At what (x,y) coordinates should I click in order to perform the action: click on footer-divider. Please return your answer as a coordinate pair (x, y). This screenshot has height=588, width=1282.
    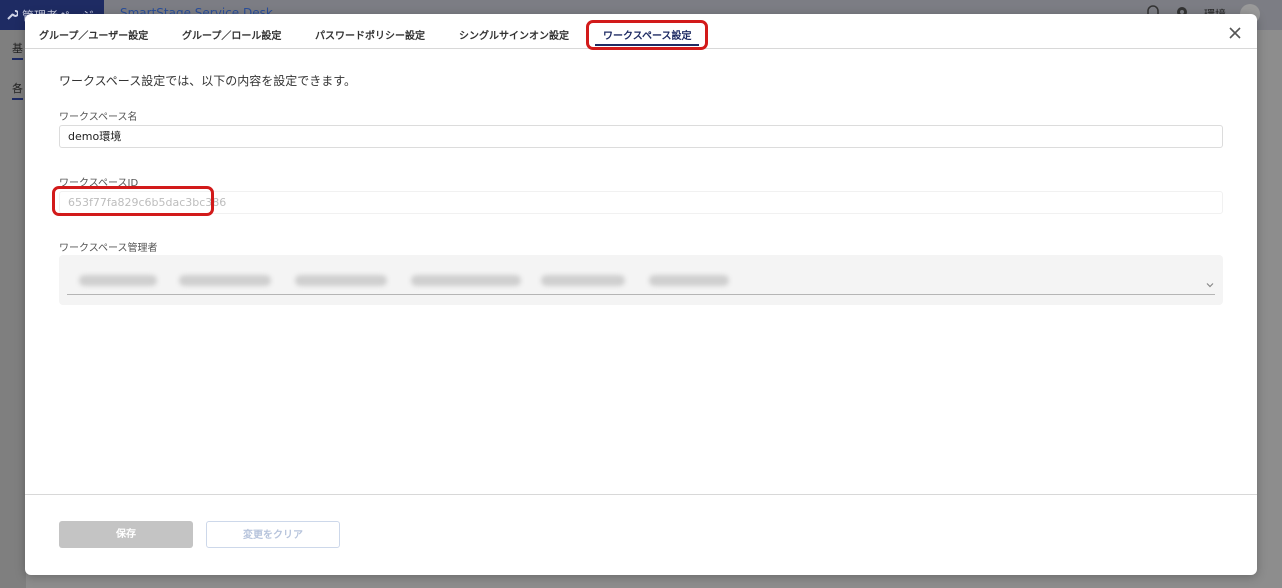
    Looking at the image, I should click on (641, 494).